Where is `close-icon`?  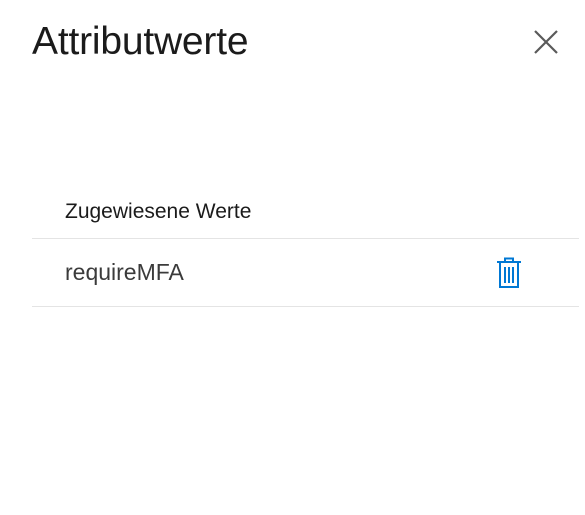 close-icon is located at coordinates (546, 42).